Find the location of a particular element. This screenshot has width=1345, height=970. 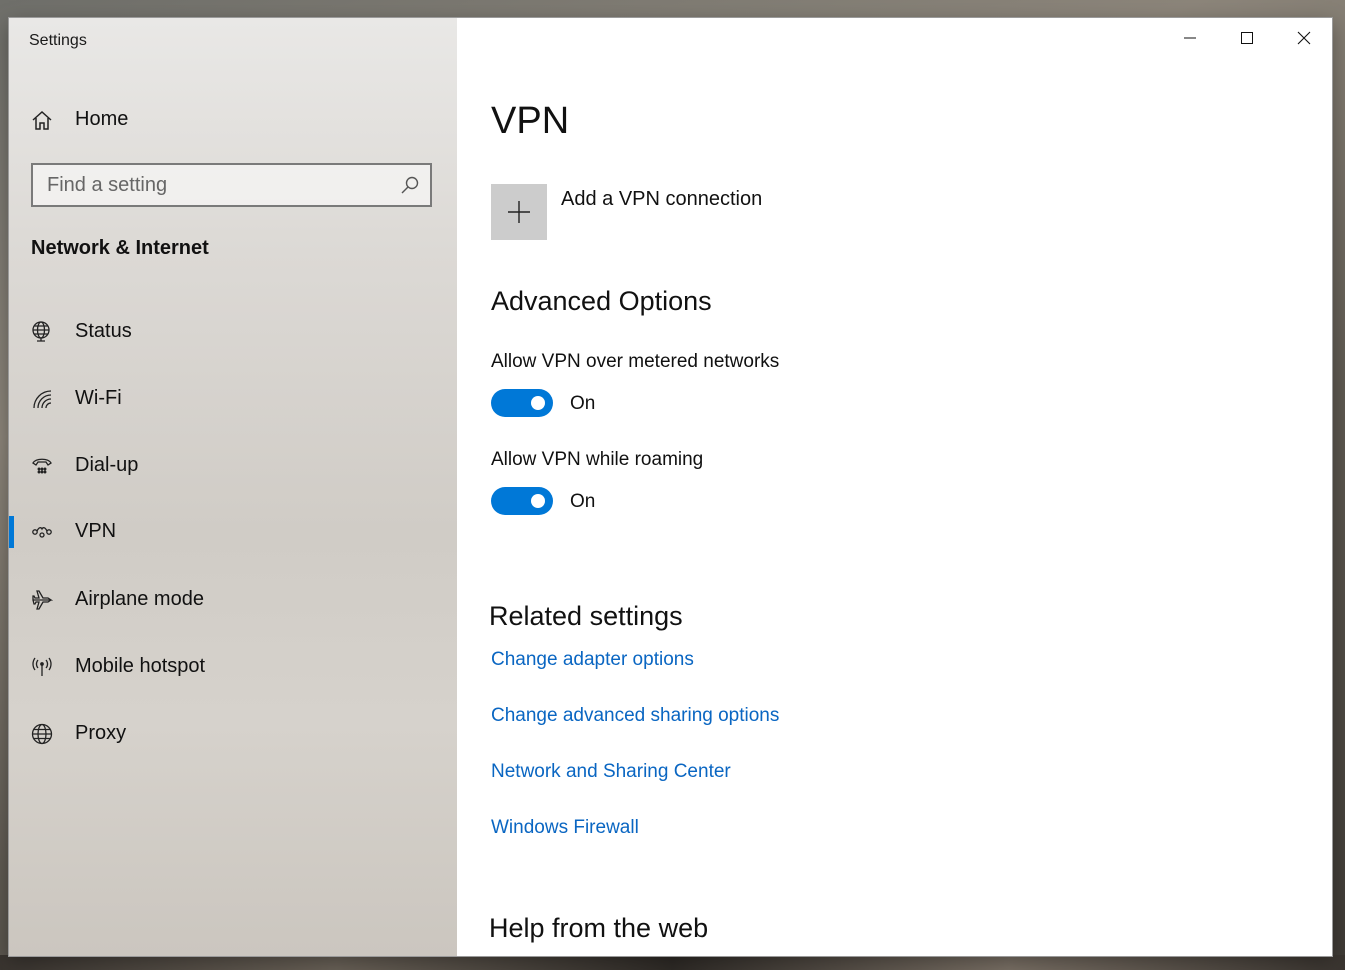

wifi-icon is located at coordinates (42, 399).